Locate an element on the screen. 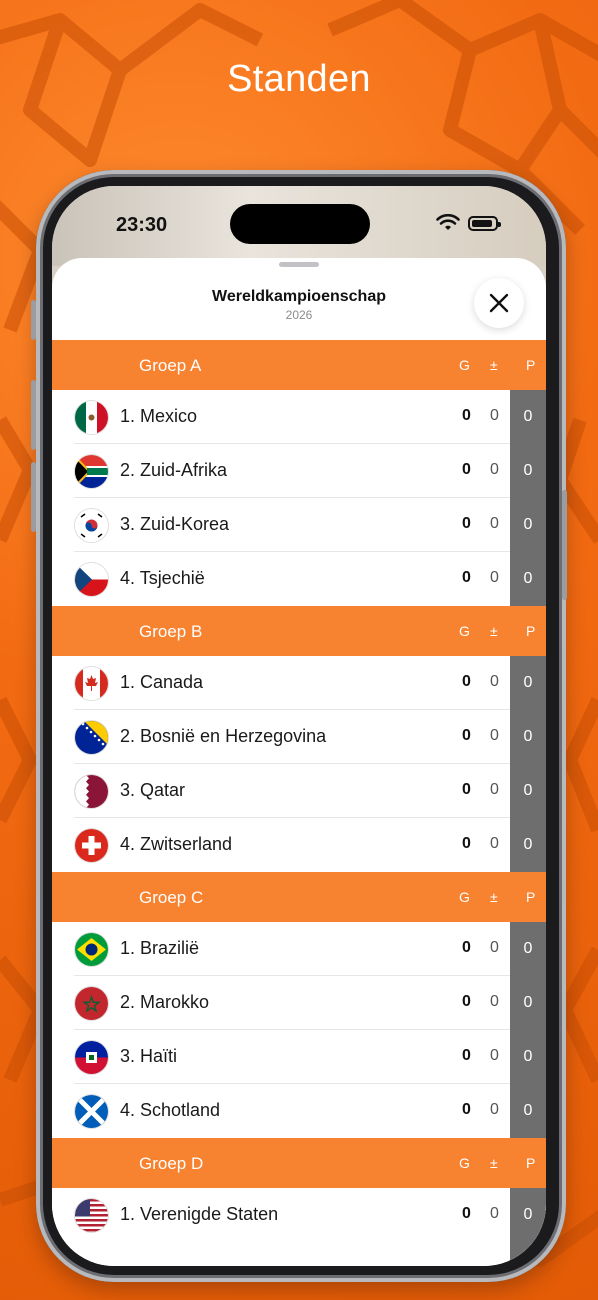 The width and height of the screenshot is (598, 1300). group-name: Groep B is located at coordinates (171, 631).